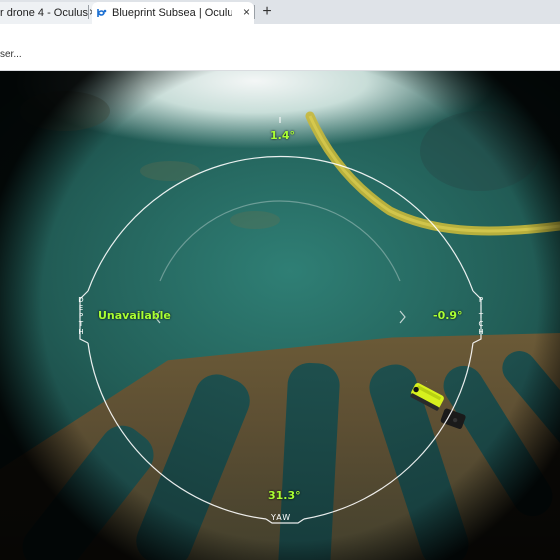 This screenshot has width=560, height=560. What do you see at coordinates (81, 316) in the screenshot?
I see `depth-label: DEPTH` at bounding box center [81, 316].